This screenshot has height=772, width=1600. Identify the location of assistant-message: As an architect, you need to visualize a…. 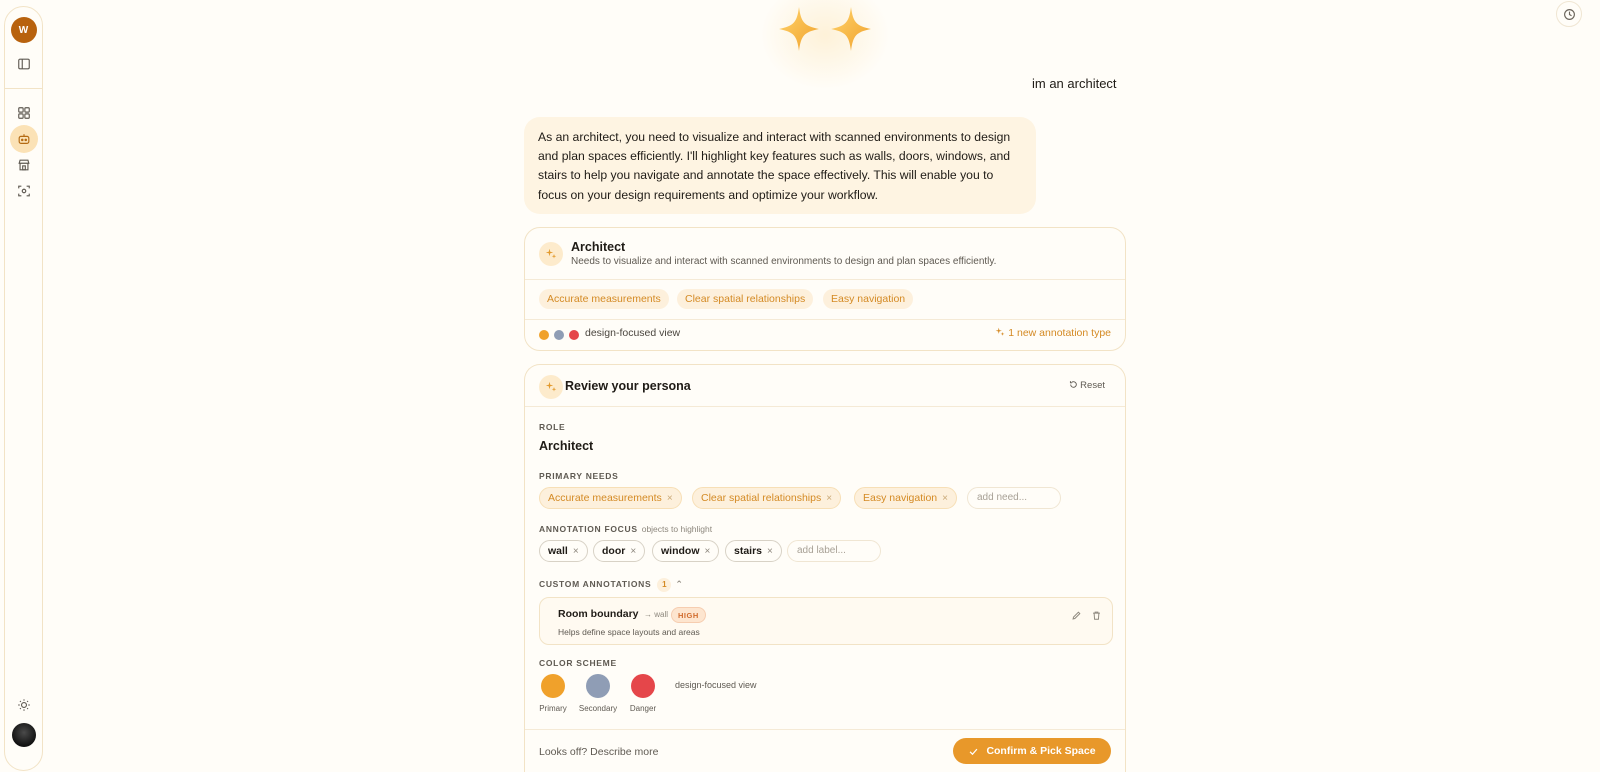
(780, 165).